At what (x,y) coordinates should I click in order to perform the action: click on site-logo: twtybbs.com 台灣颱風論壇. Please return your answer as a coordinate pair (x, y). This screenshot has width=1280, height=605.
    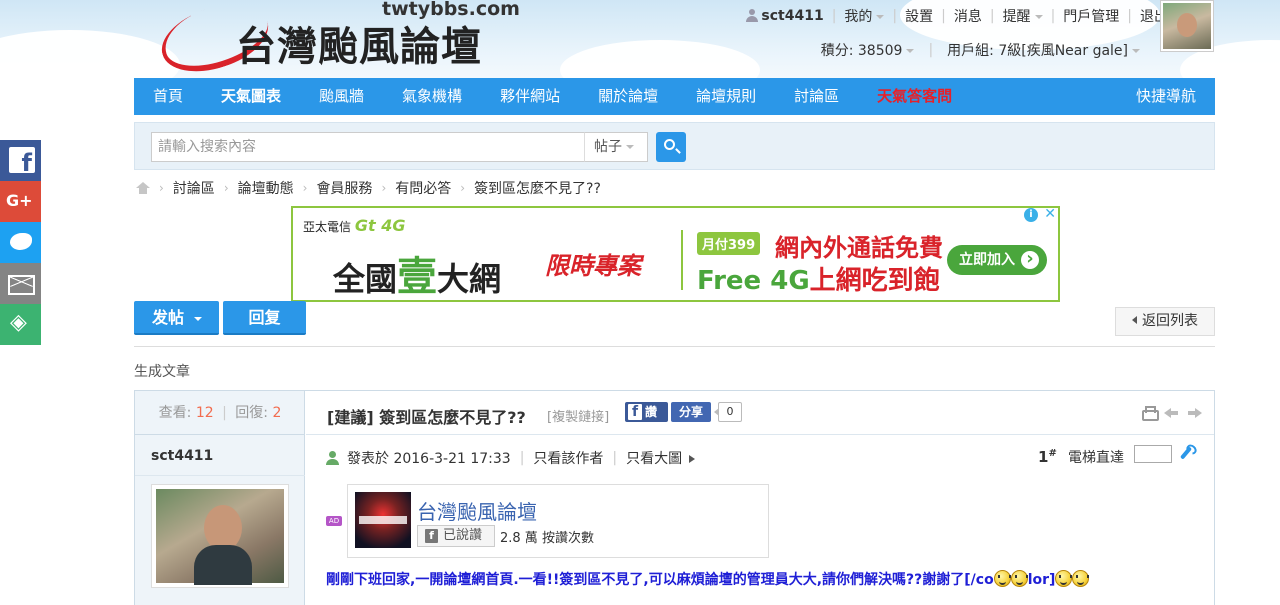
    Looking at the image, I should click on (346, 42).